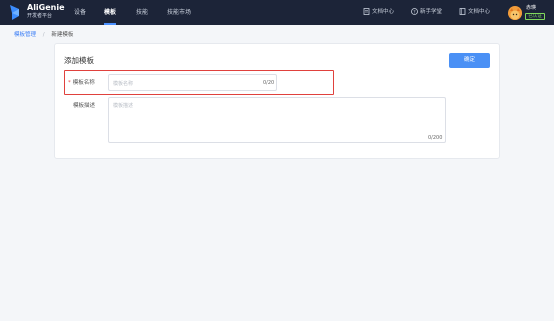 The width and height of the screenshot is (554, 321). I want to click on template-name-label: * 模板名称, so click(81, 82).